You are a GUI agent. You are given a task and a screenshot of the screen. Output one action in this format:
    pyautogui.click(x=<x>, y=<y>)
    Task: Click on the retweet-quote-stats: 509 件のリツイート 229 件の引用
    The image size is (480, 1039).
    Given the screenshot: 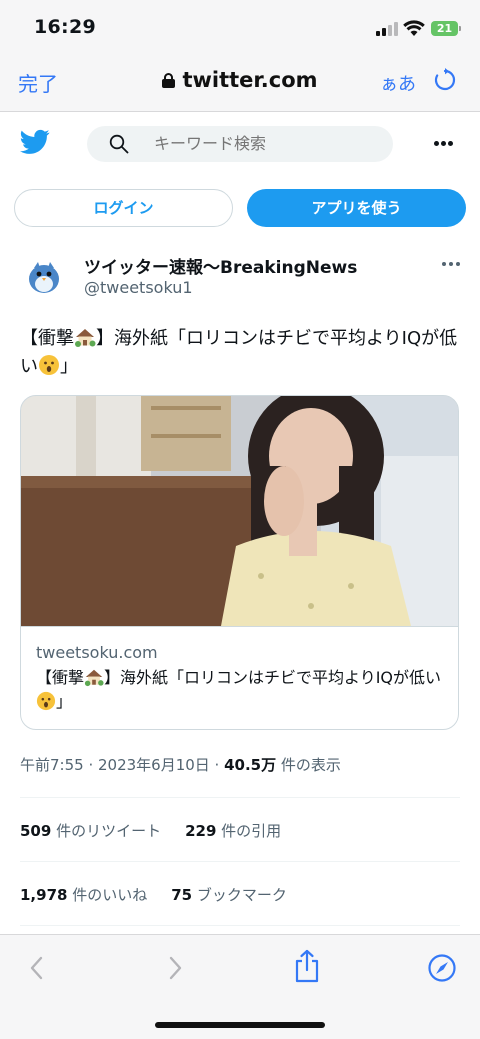 What is the action you would take?
    pyautogui.click(x=150, y=830)
    